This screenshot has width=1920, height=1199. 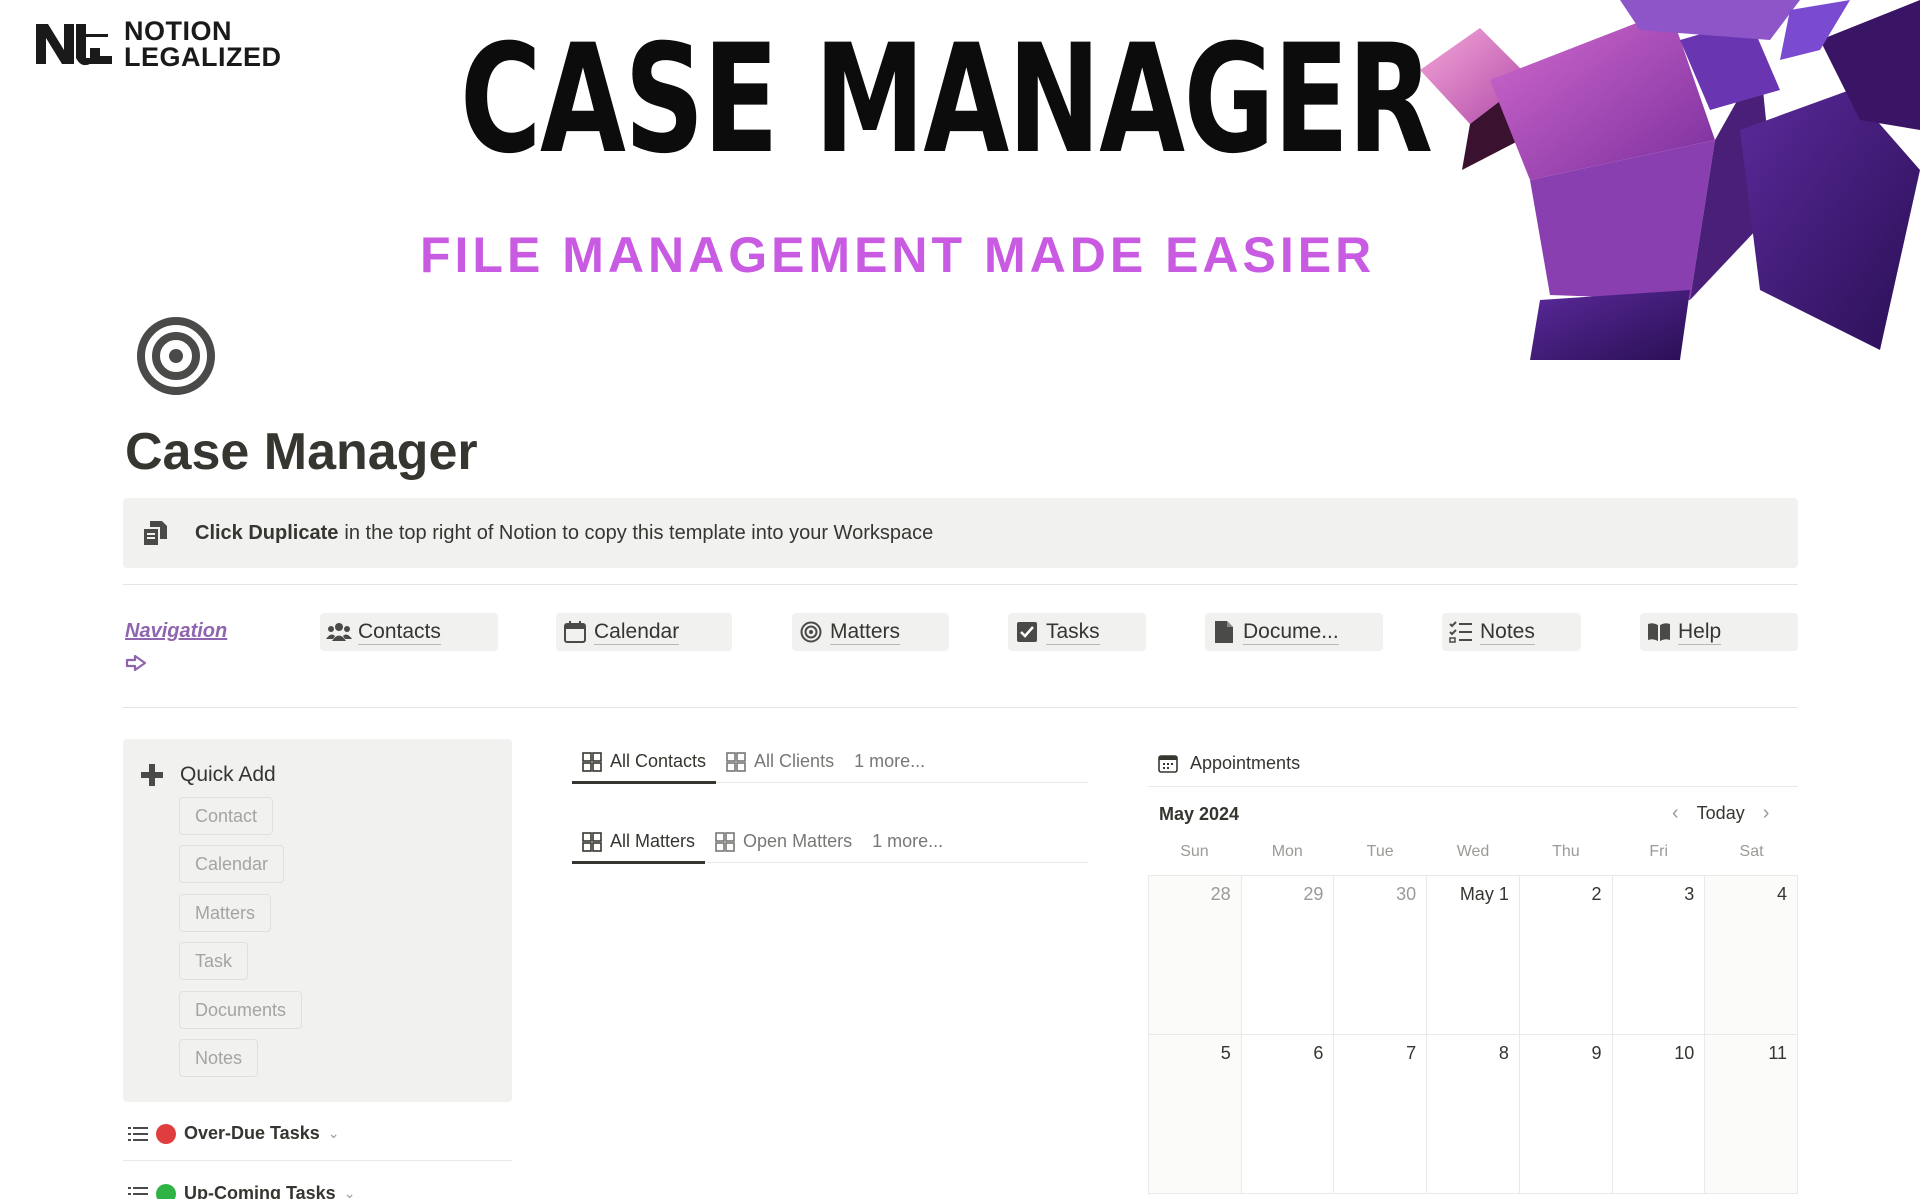 What do you see at coordinates (794, 761) in the screenshot?
I see `tab-label: All Clients` at bounding box center [794, 761].